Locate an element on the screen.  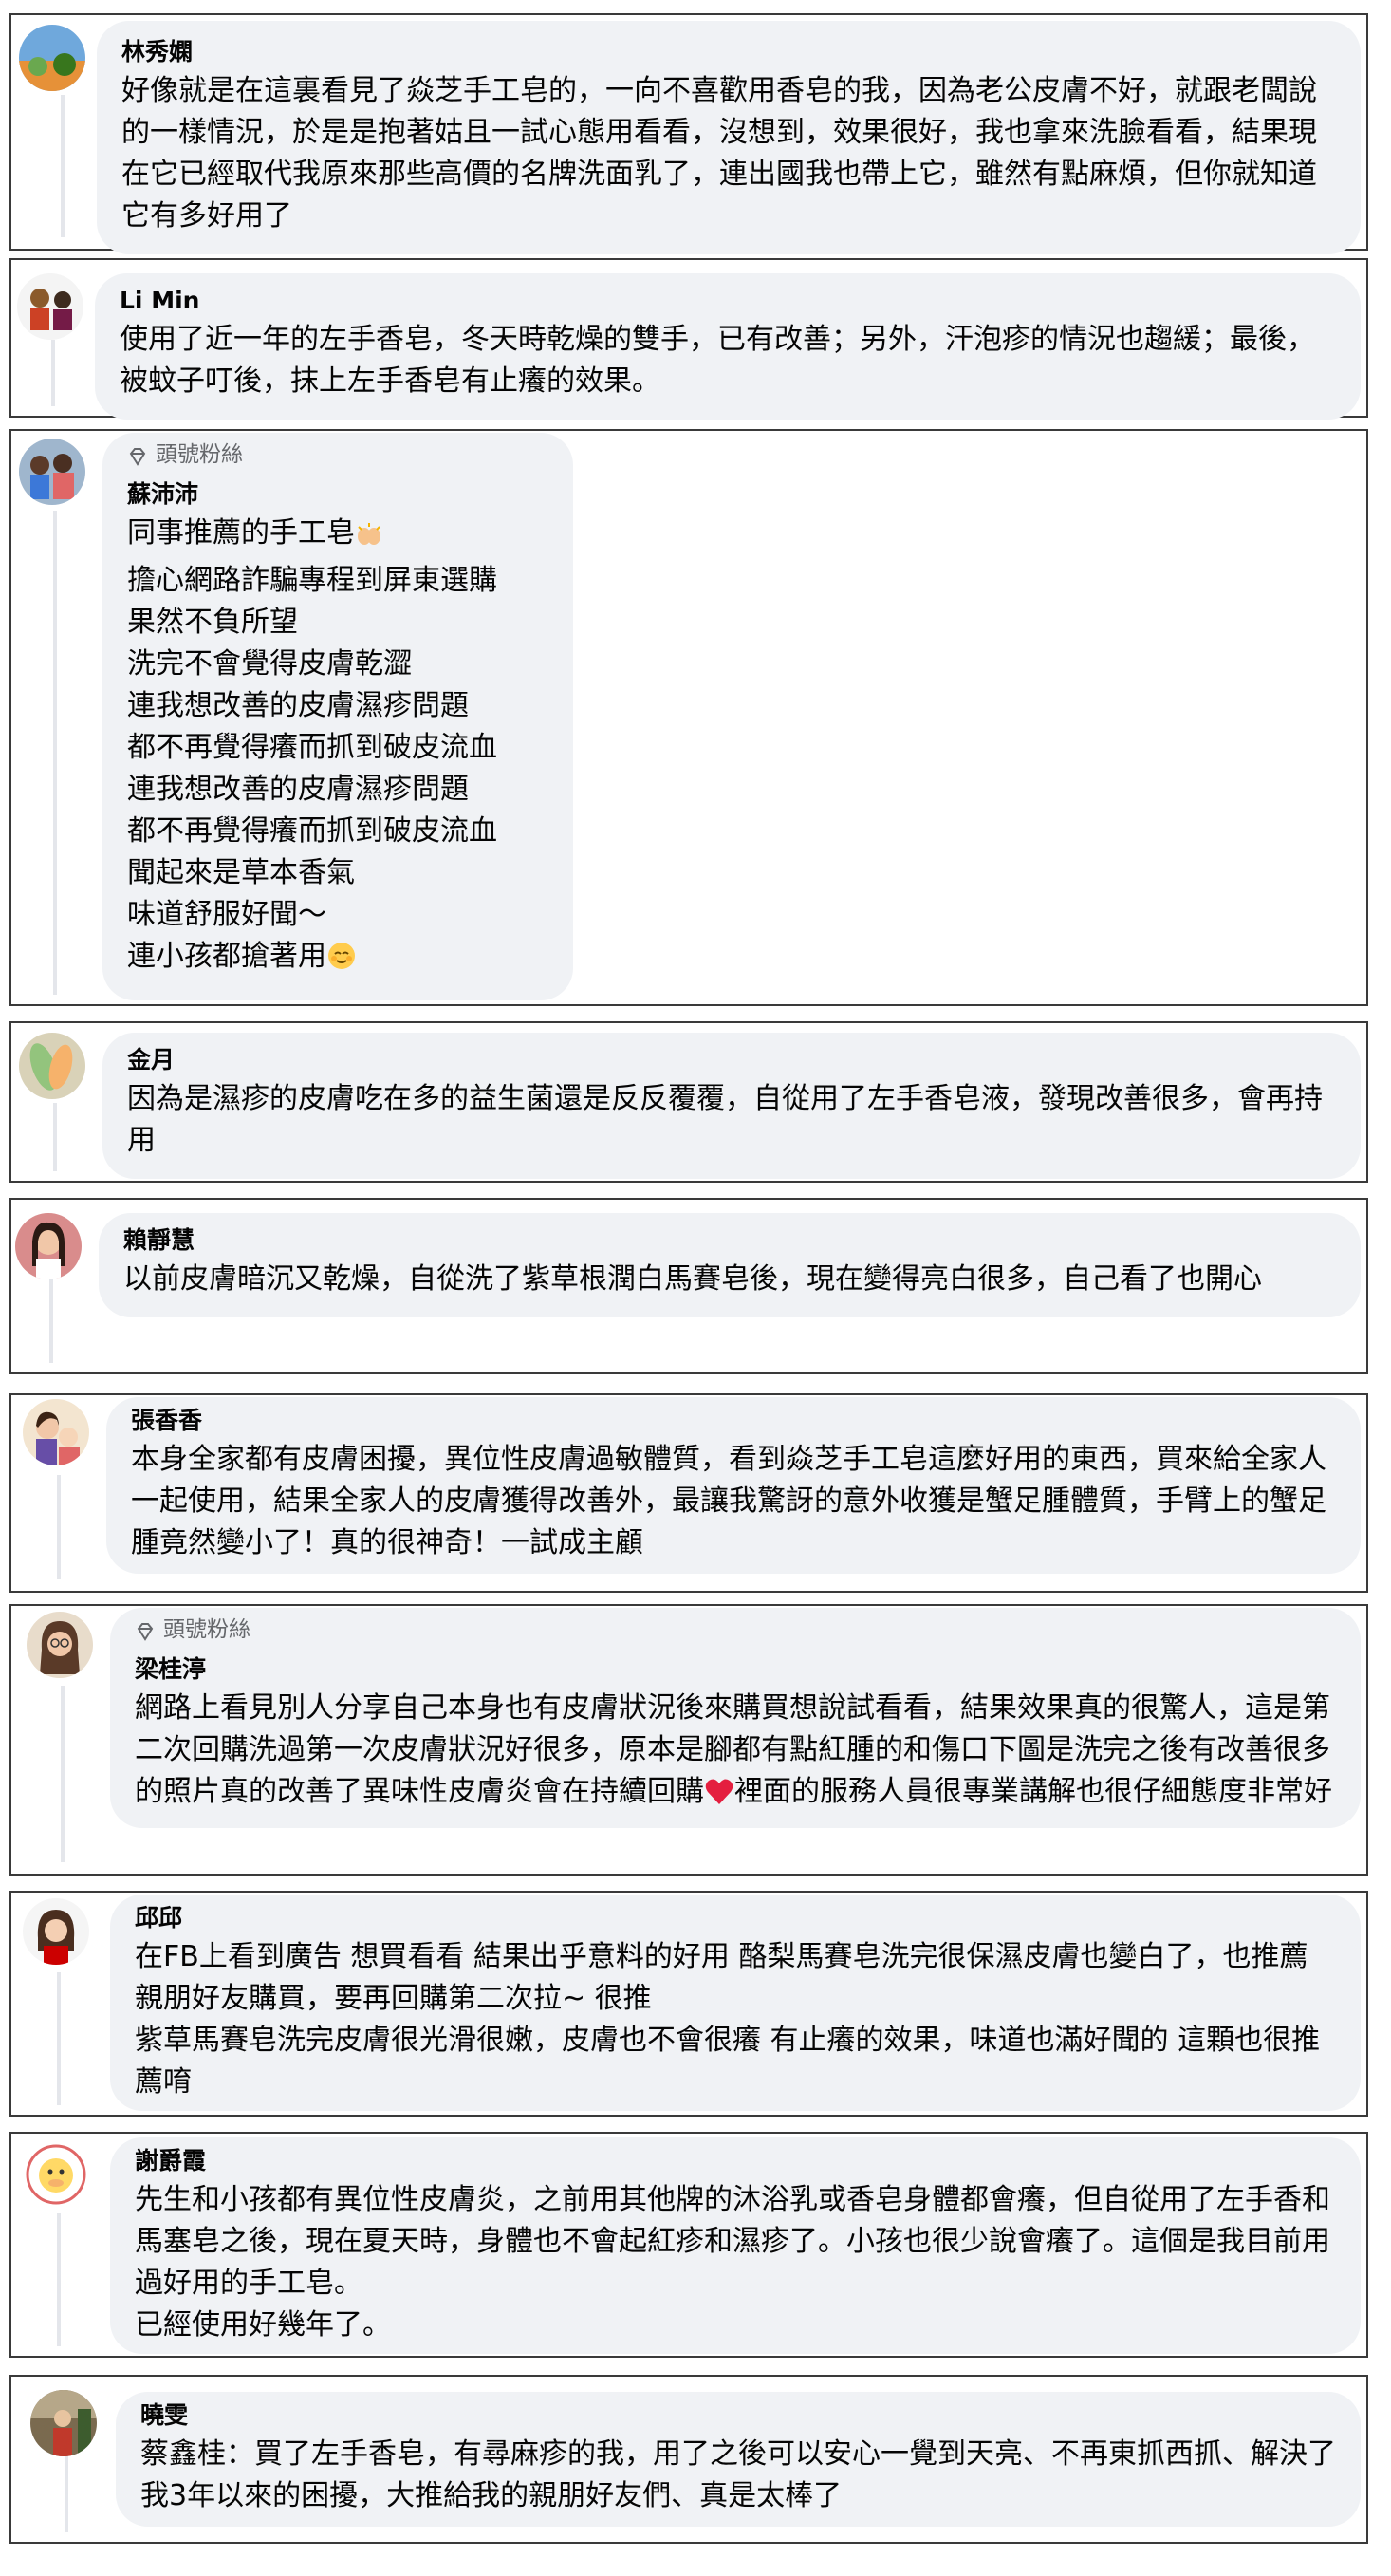
portrait-avatar-image is located at coordinates (49, 1246).